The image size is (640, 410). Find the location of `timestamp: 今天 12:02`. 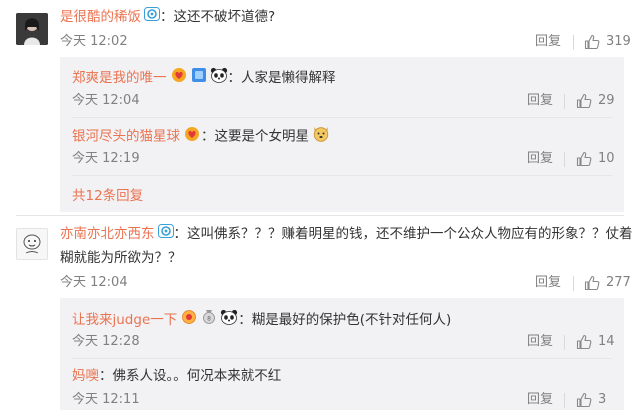

timestamp: 今天 12:02 is located at coordinates (94, 41).